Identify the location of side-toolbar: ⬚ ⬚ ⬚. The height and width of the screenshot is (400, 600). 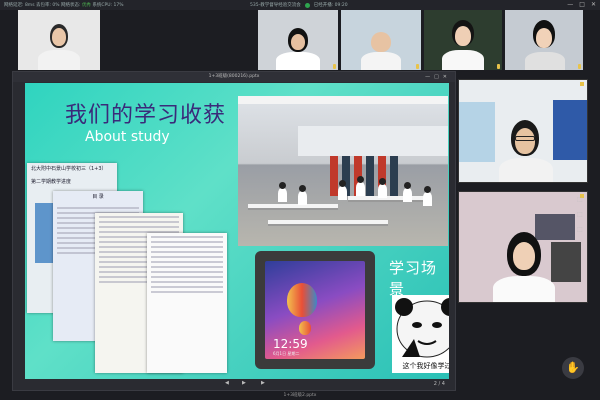
(580, 214).